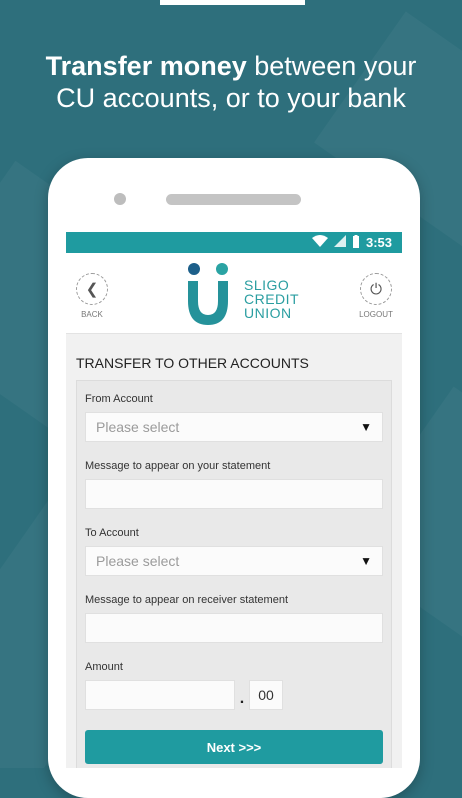 Image resolution: width=462 pixels, height=798 pixels. I want to click on statement-message-input, so click(234, 494).